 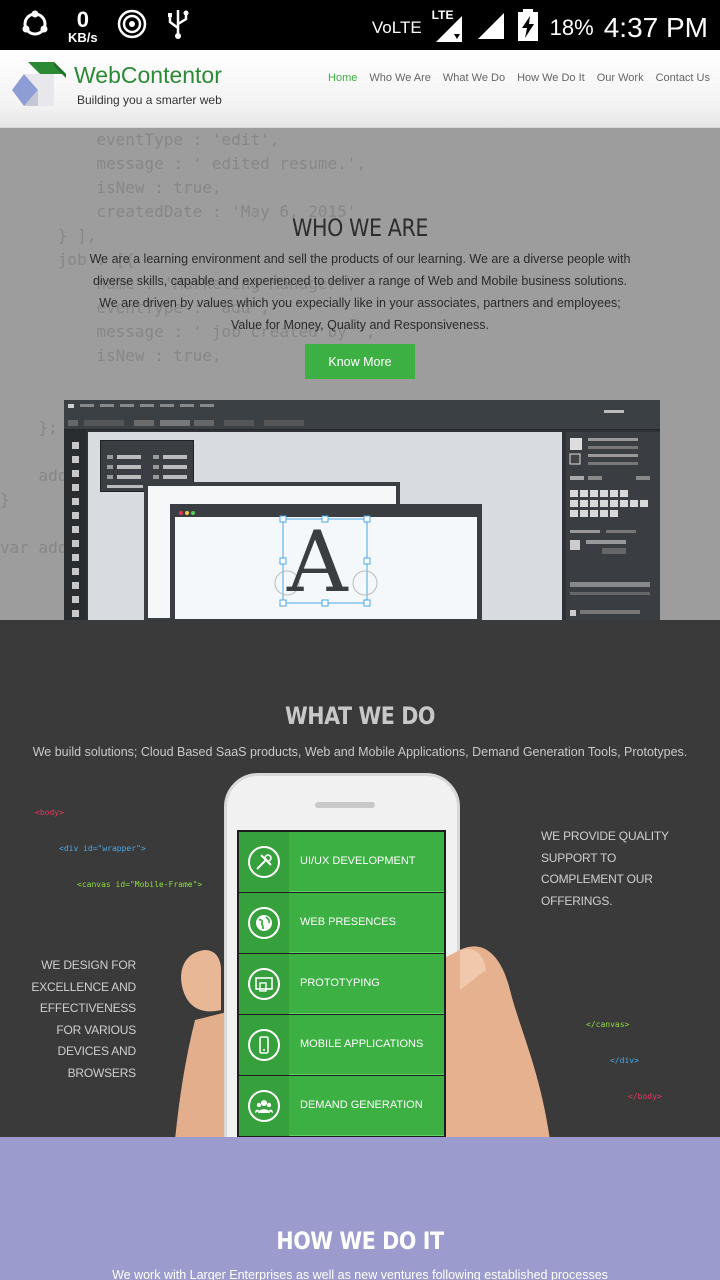 I want to click on service-label: PROTOTYPING, so click(x=340, y=983).